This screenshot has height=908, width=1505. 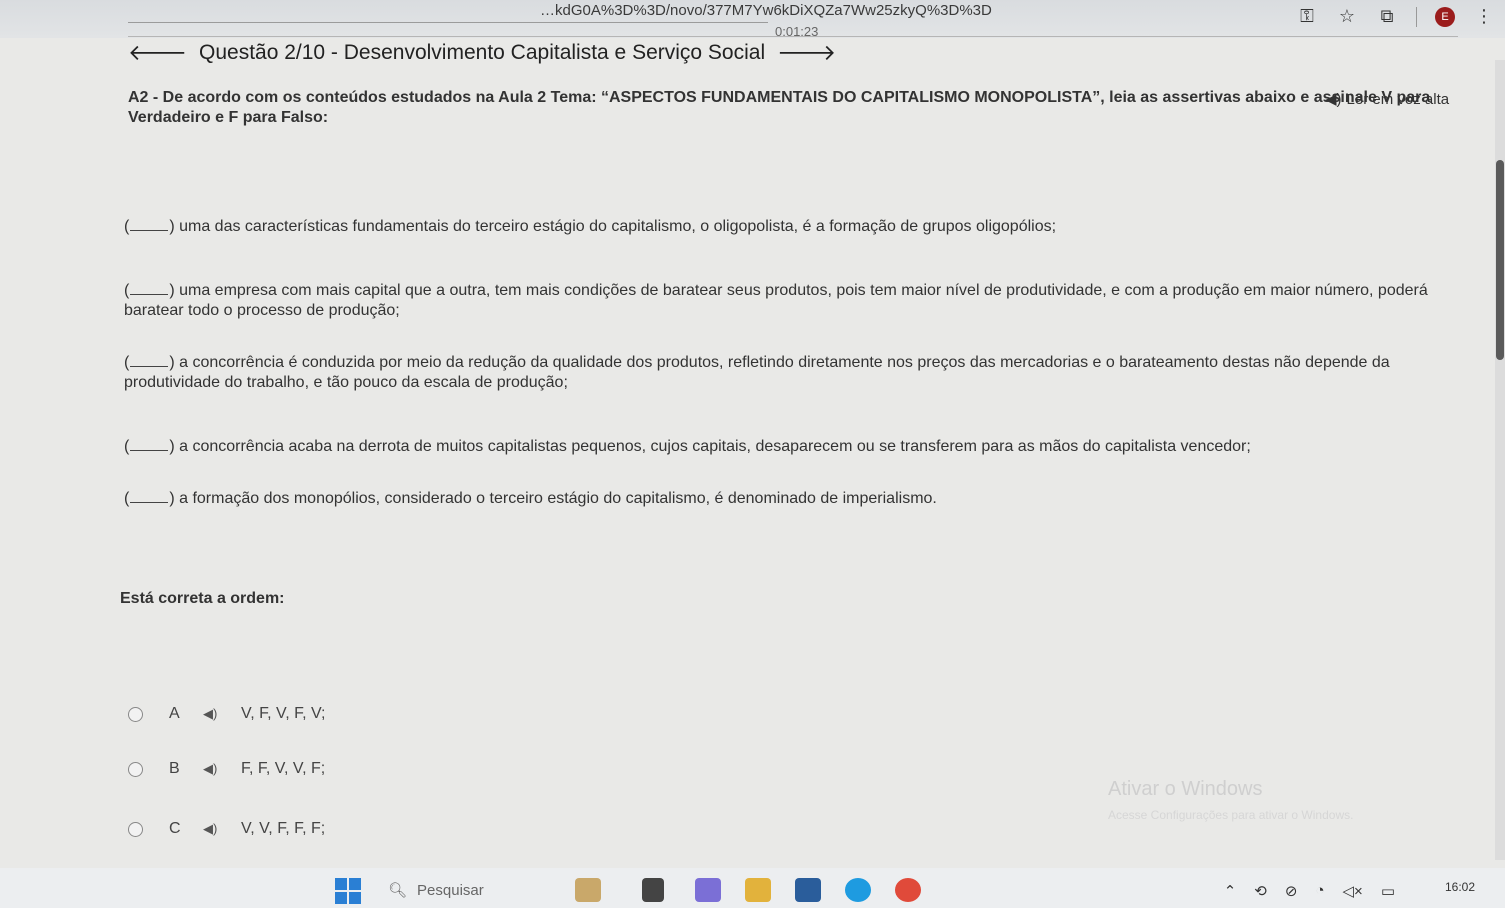 I want to click on windows-activation-watermark: Ativar o Windows, so click(x=1185, y=789).